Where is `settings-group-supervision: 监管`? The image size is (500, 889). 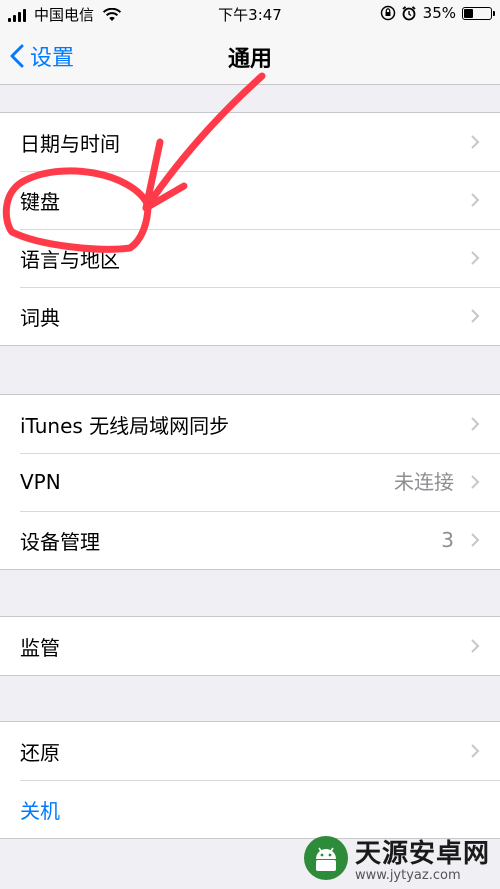 settings-group-supervision: 监管 is located at coordinates (250, 646).